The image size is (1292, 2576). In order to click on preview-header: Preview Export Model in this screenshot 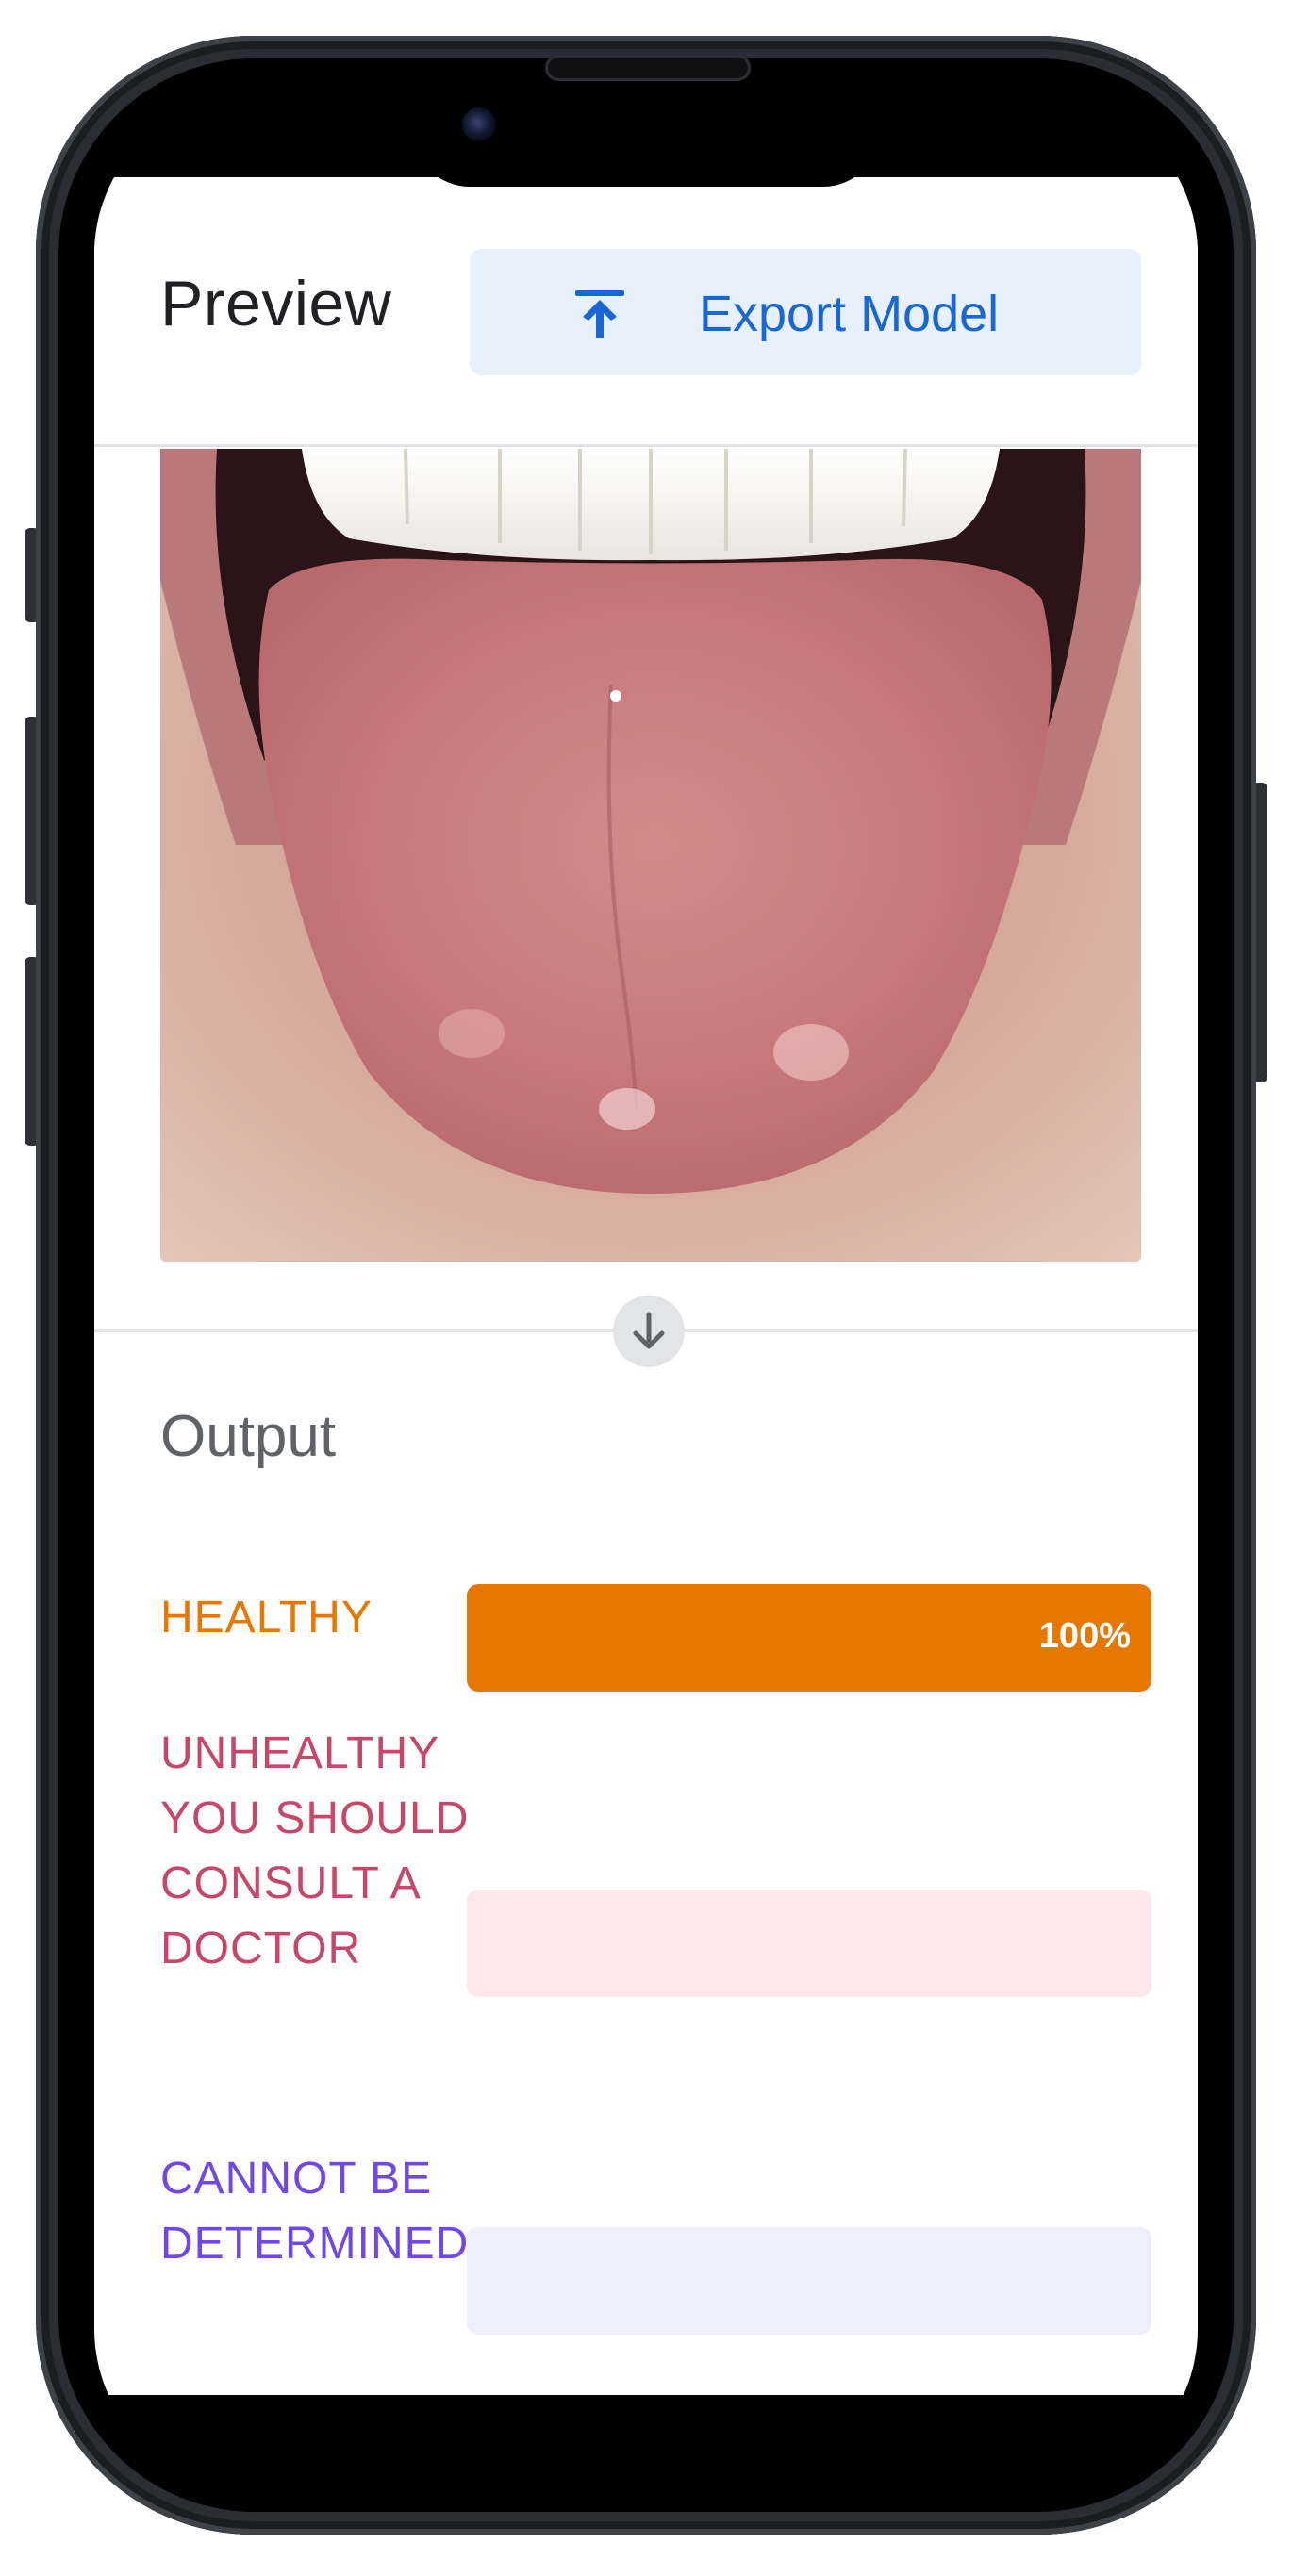, I will do `click(646, 311)`.